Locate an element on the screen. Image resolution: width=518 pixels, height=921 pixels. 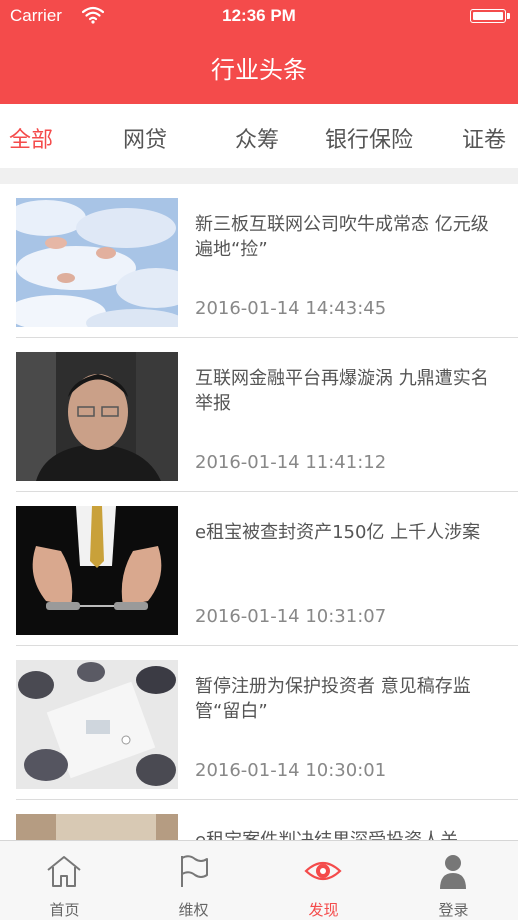
article-title: 新三板互联网公司吹牛成常态 亿元级遍地“捡” is located at coordinates (342, 237).